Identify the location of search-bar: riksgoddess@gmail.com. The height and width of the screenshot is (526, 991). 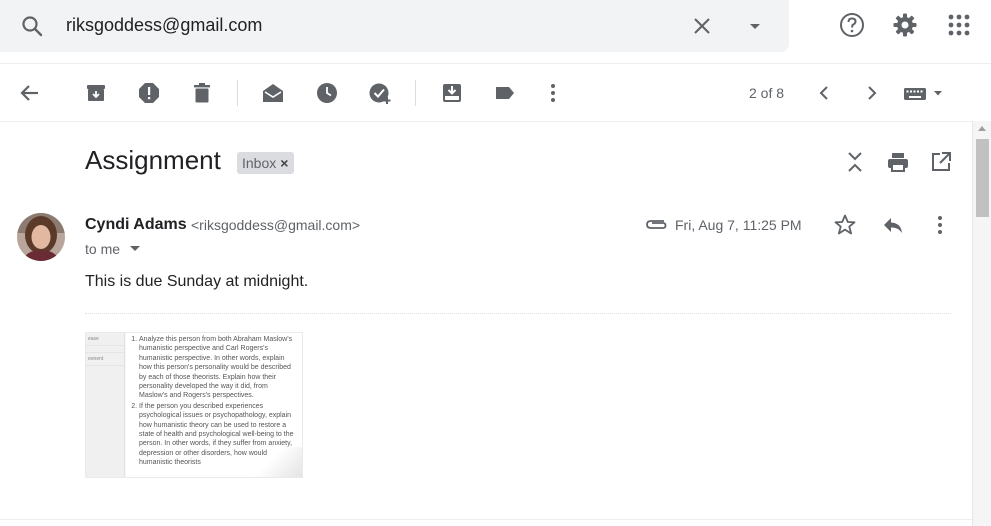
(394, 26).